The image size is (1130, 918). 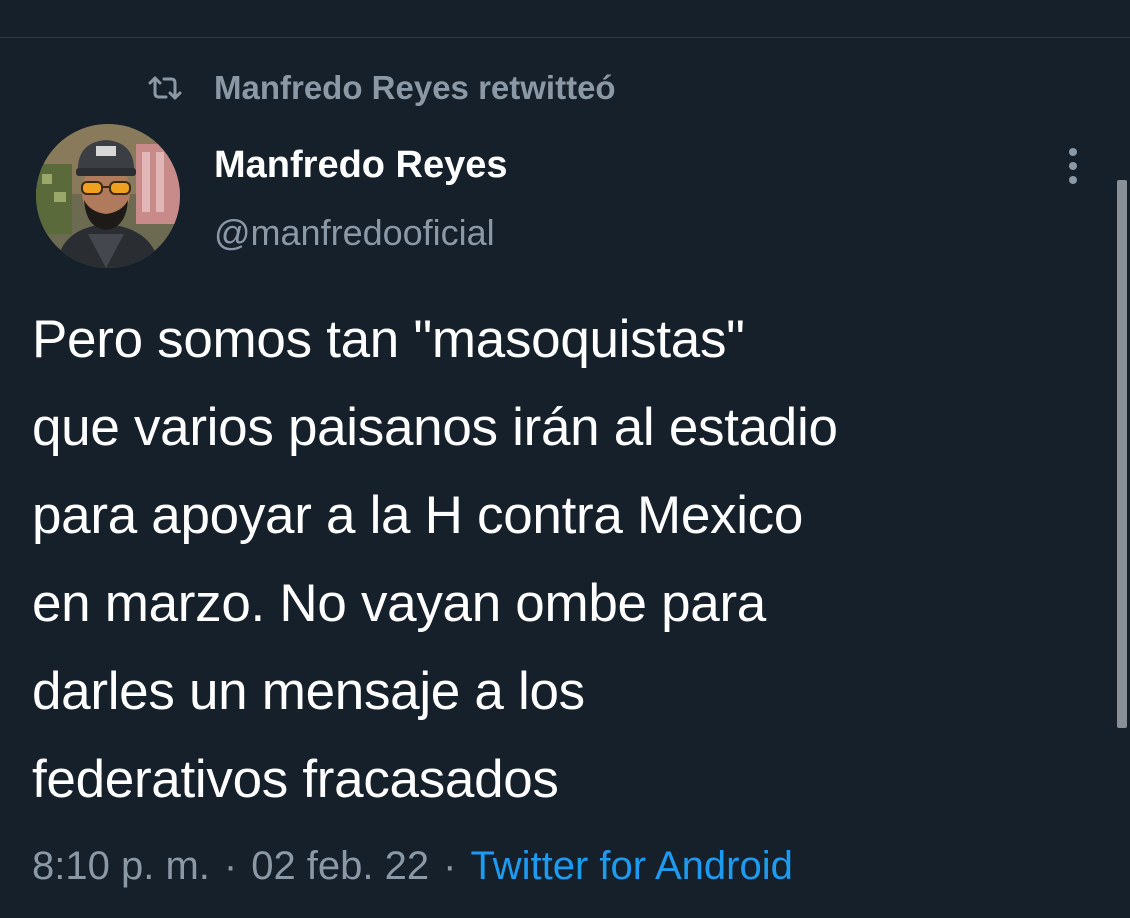 I want to click on tweet-text-line: para apoyar a la H contra Mexico, so click(x=418, y=515).